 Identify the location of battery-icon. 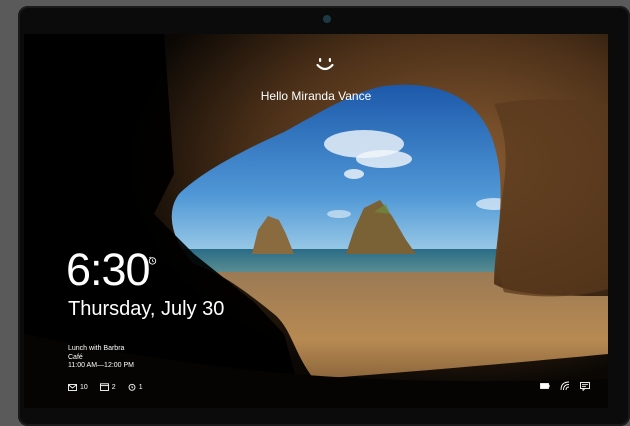
(545, 386).